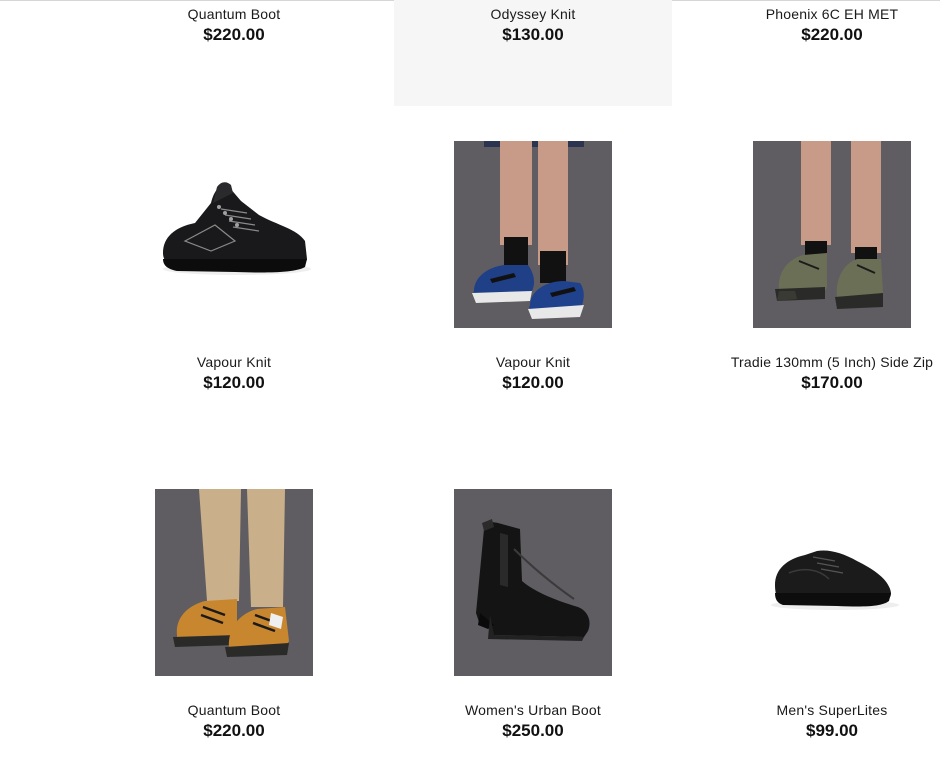 The width and height of the screenshot is (940, 782). I want to click on product-image-quantum-boot, so click(234, 582).